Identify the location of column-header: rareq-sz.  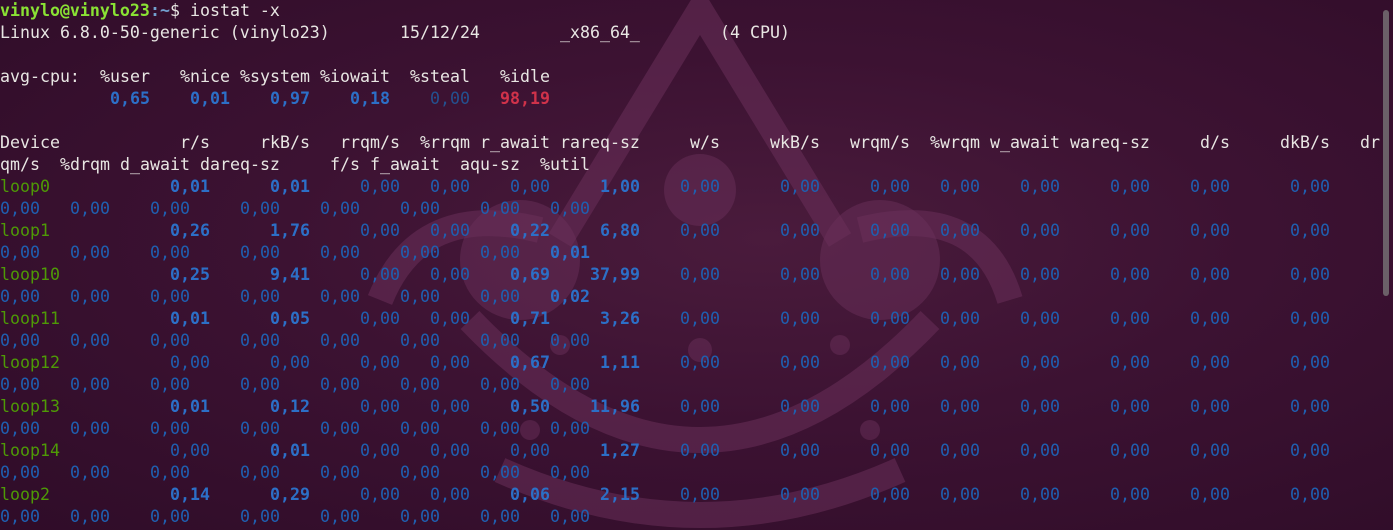
(600, 142).